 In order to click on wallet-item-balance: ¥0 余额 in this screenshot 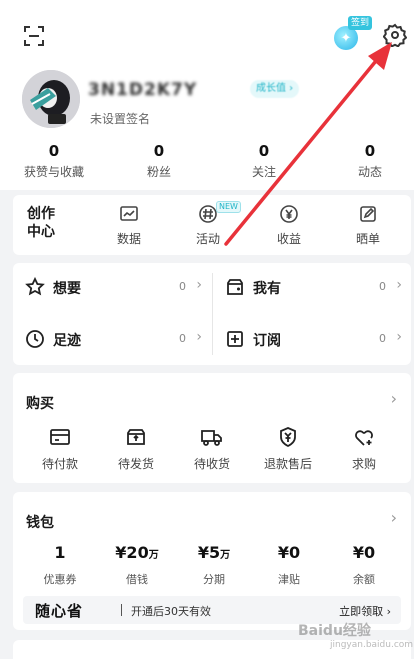, I will do `click(364, 565)`.